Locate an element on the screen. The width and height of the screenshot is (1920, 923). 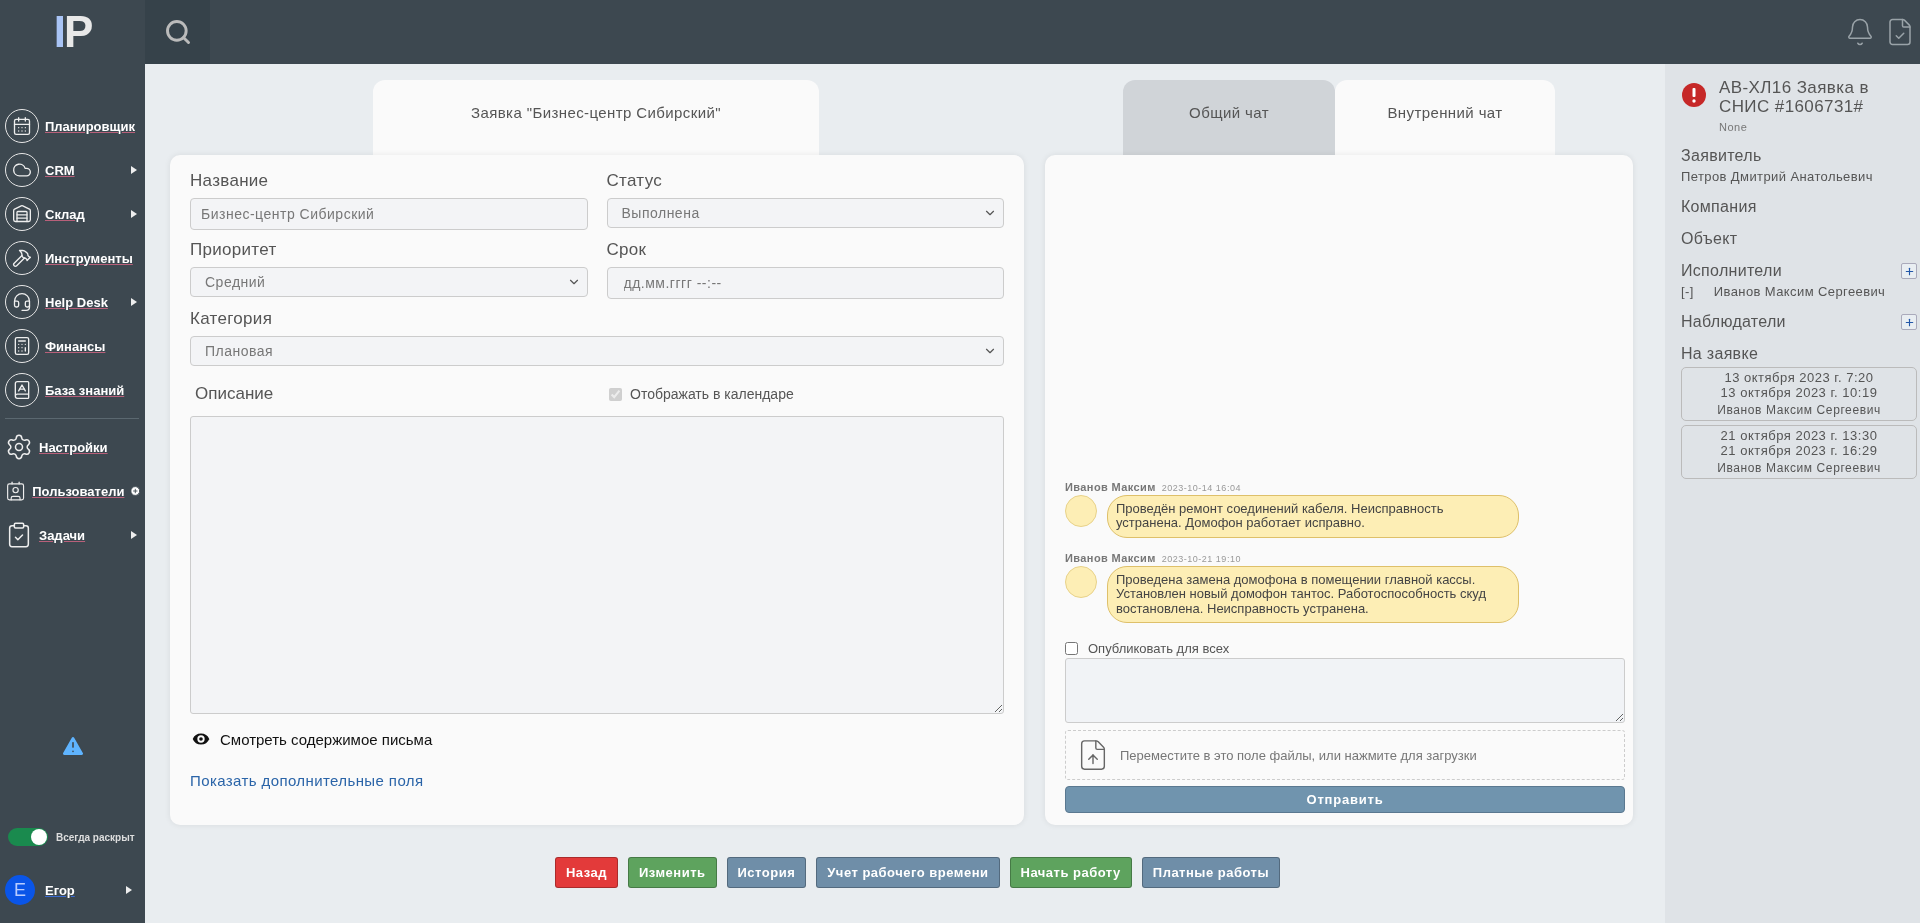
form-tab: Заявка "Бизнес-центр Сибирский" is located at coordinates (596, 117).